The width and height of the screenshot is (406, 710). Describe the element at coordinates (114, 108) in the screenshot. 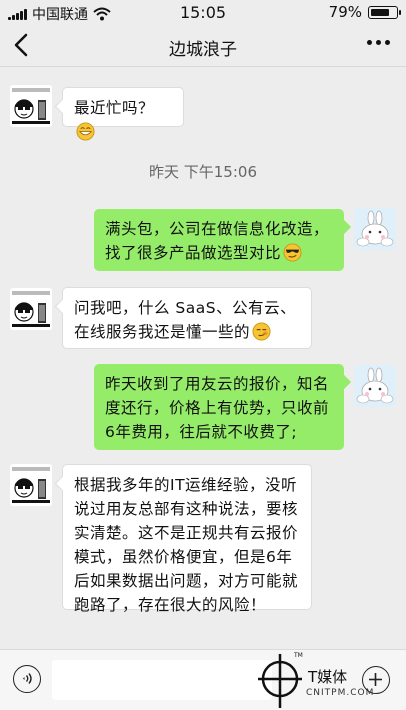

I see `message-text: 最近忙吗？` at that location.